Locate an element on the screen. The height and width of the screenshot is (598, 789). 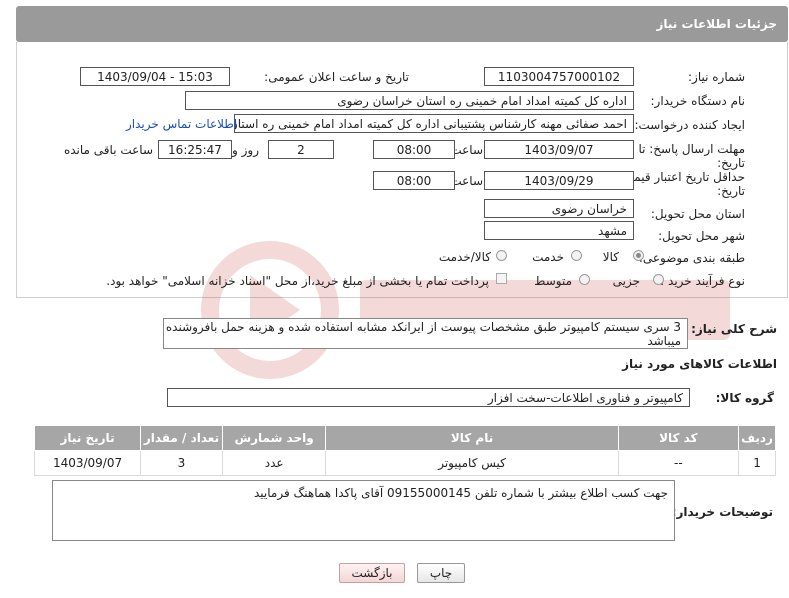
announce-label: تاریخ و ساعت اعلان عمومی: is located at coordinates (336, 77).